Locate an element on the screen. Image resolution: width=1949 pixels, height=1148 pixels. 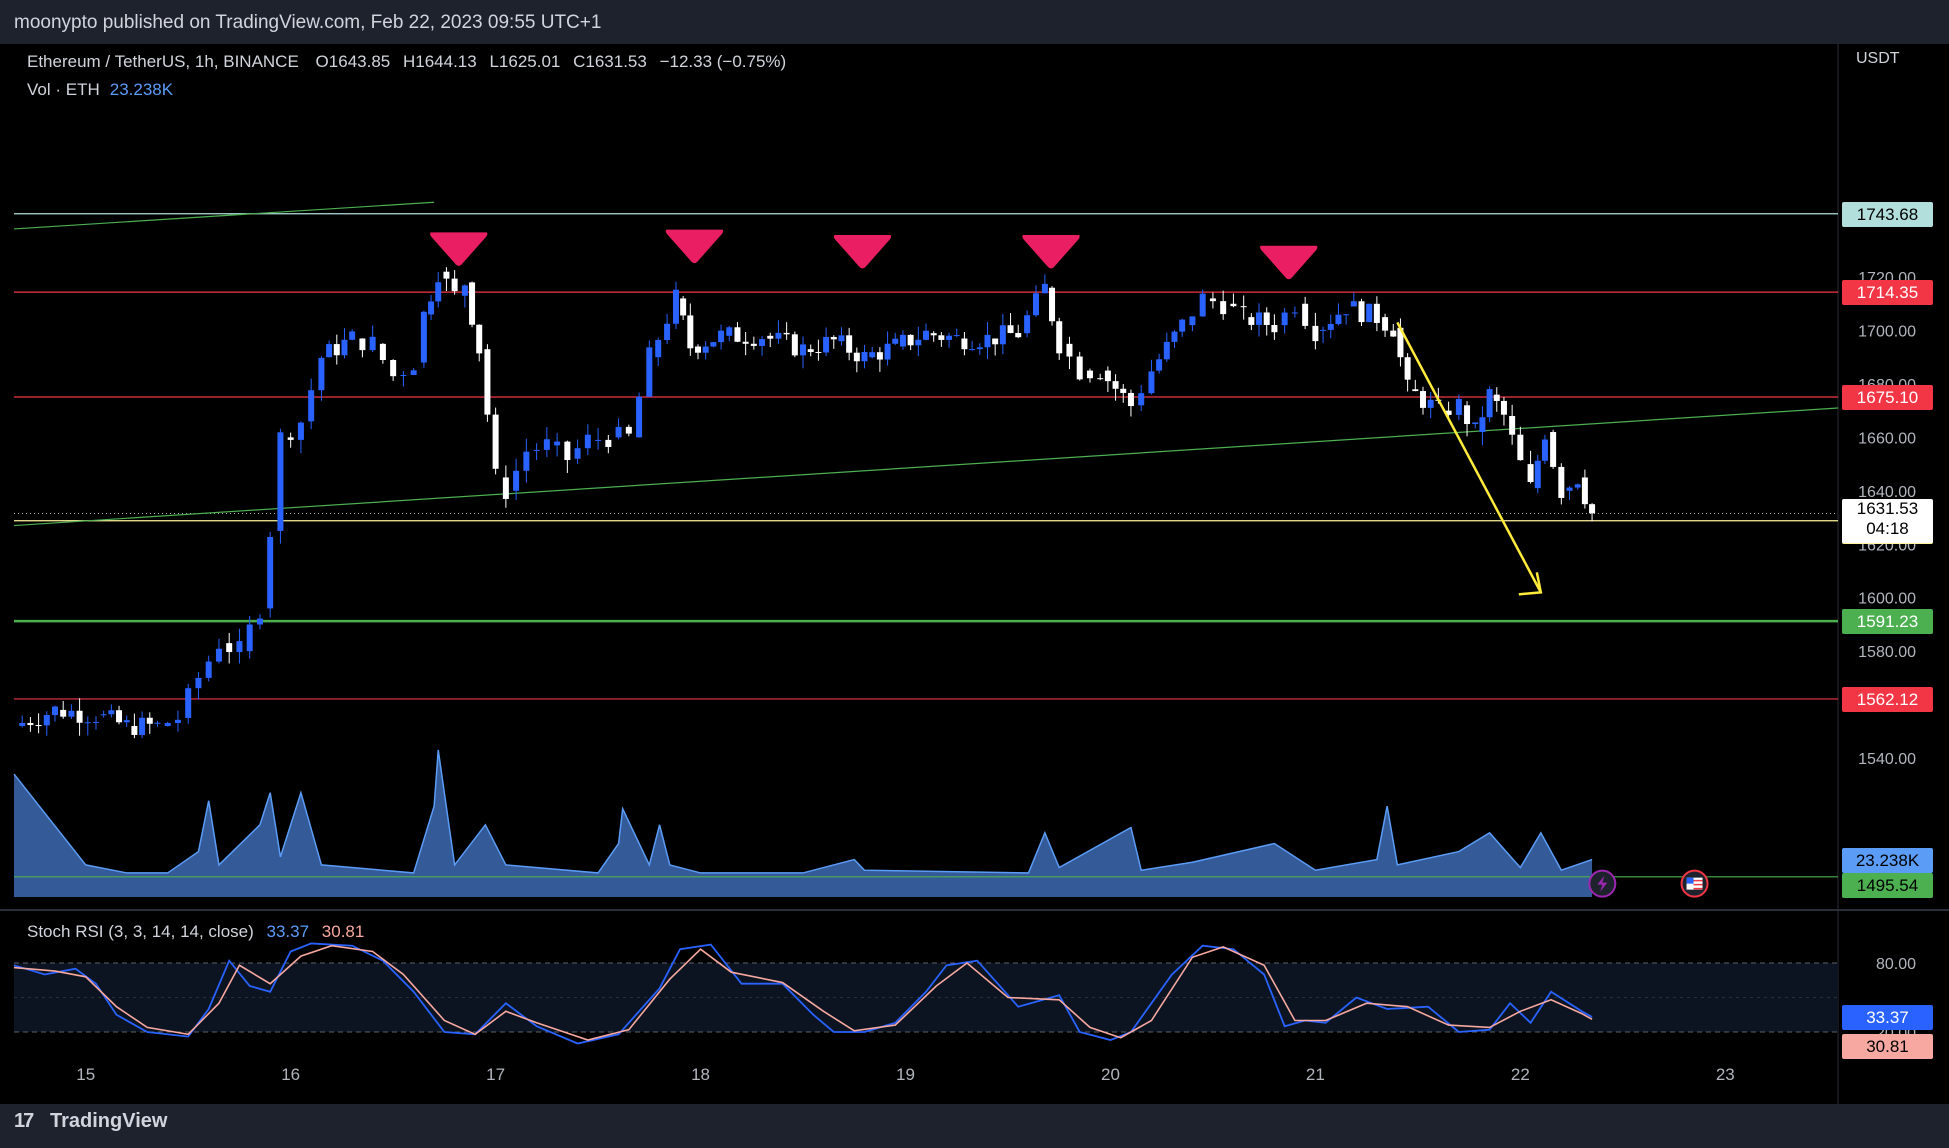
brand-text: TradingView is located at coordinates (109, 1121).